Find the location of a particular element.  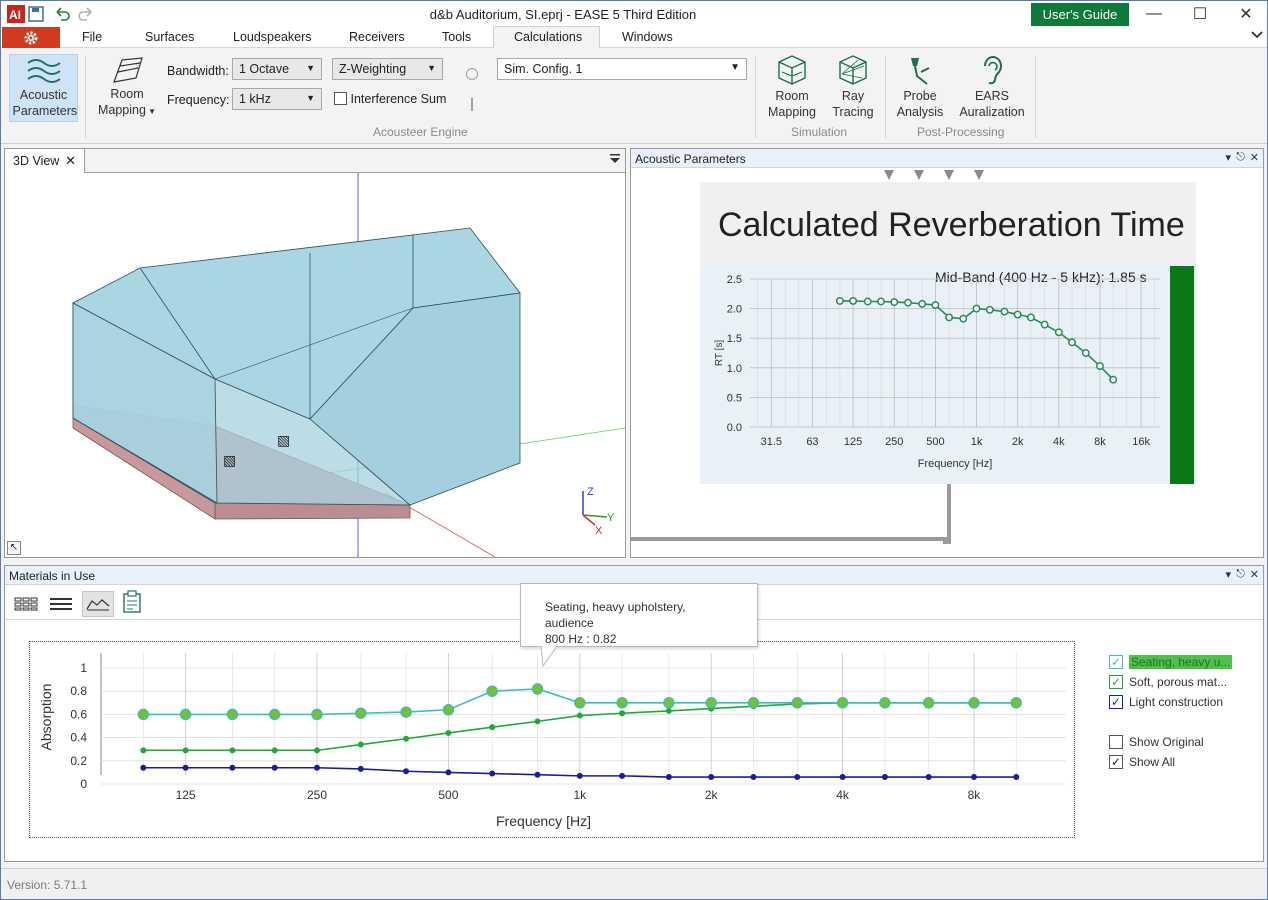

probe-analysis-button: Probe Analysis is located at coordinates (920, 87).